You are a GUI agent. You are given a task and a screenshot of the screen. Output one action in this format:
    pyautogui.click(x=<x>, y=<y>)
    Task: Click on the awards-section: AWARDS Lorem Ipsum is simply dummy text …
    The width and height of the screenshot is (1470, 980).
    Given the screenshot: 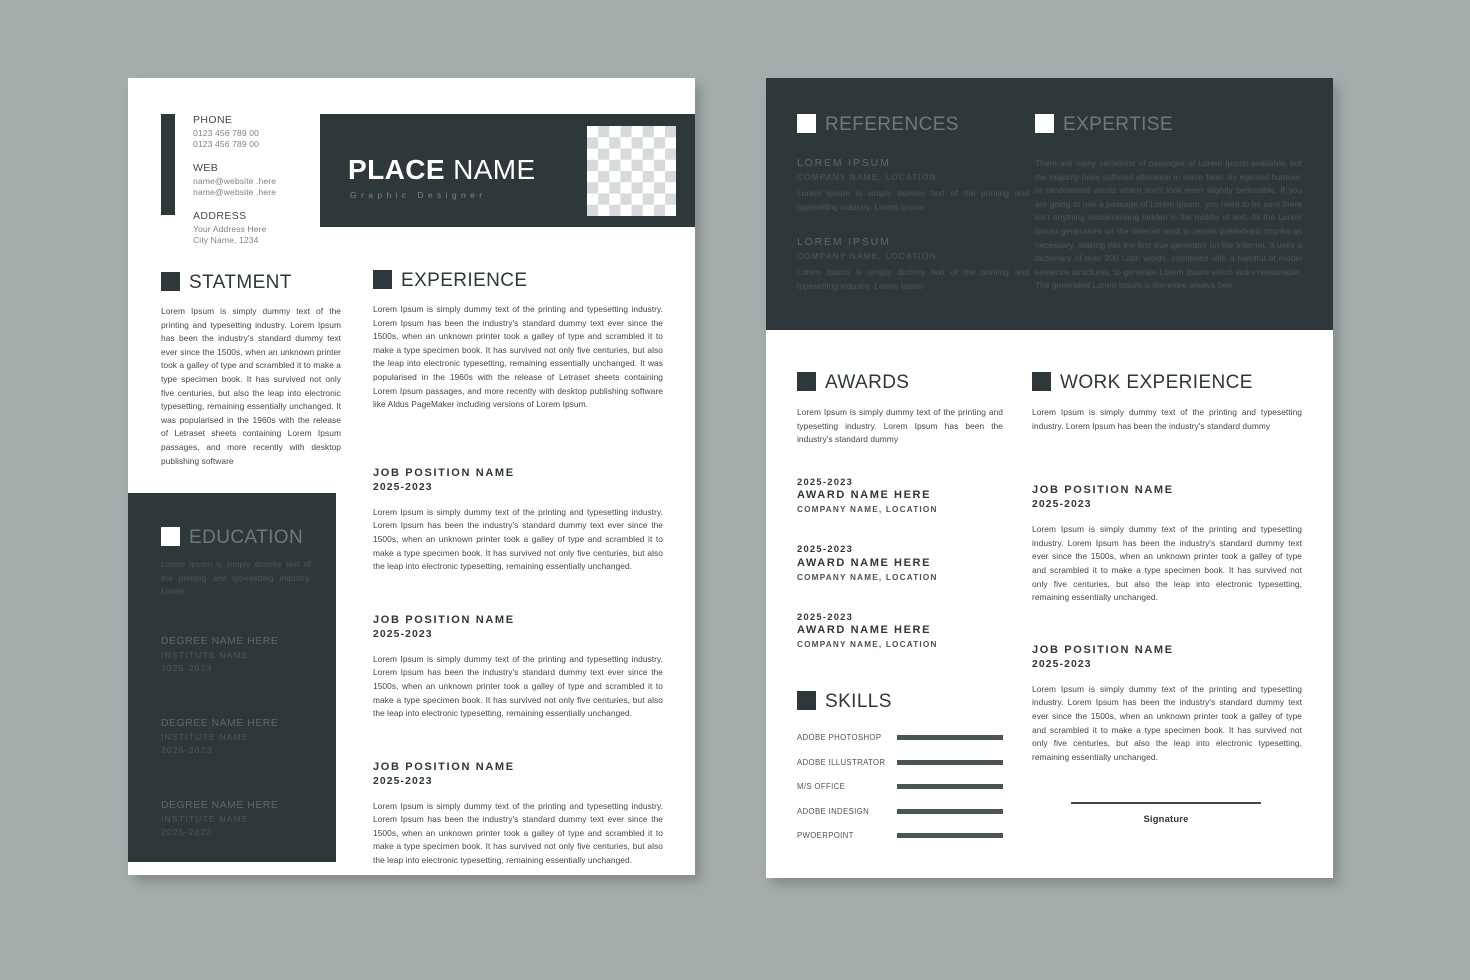 What is the action you would take?
    pyautogui.click(x=900, y=610)
    